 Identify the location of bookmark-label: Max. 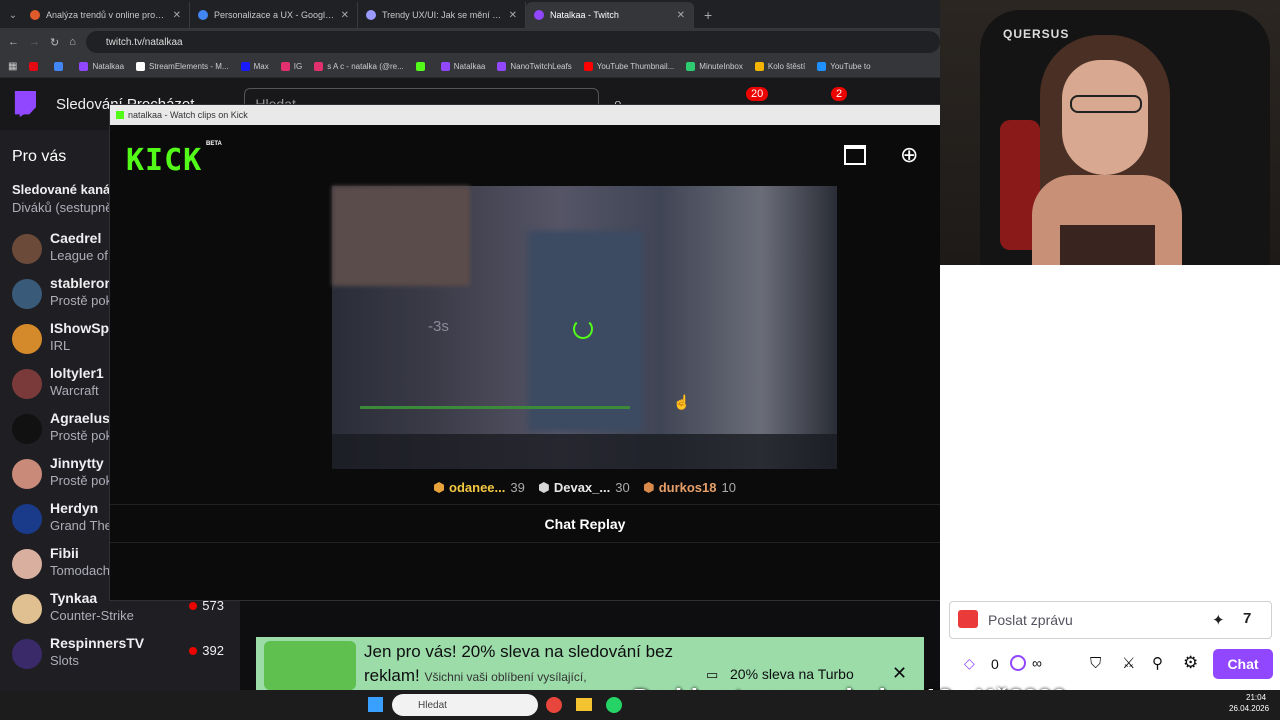
(261, 66).